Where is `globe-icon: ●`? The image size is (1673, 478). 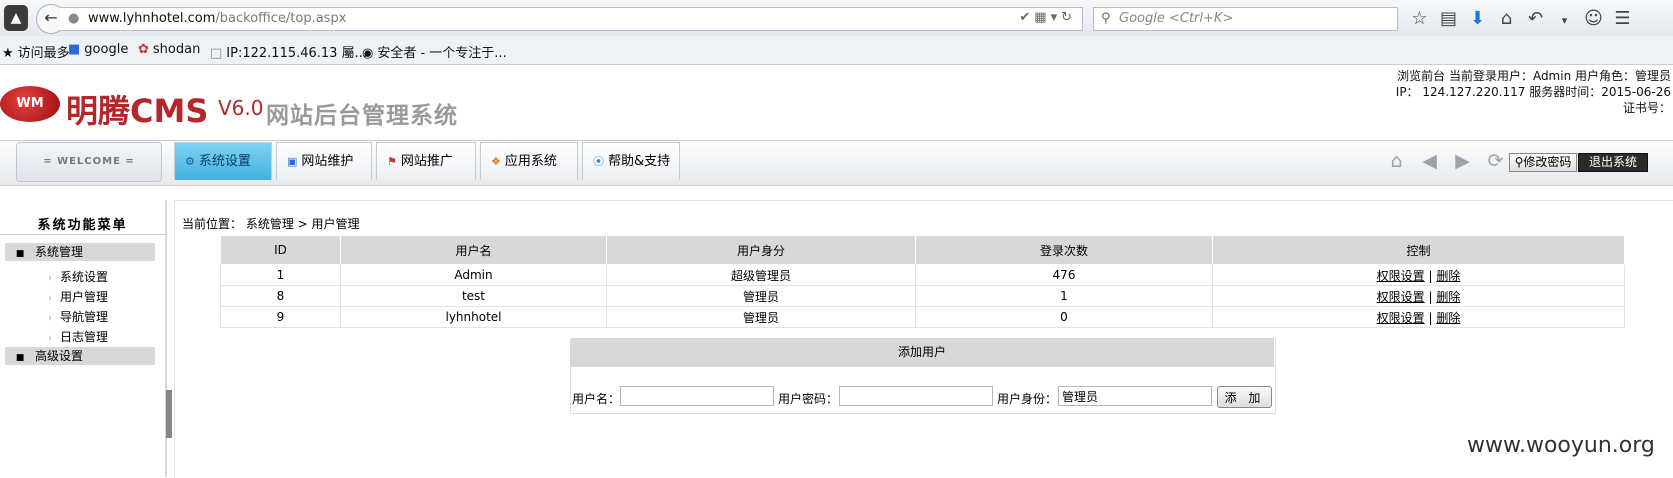 globe-icon: ● is located at coordinates (74, 18).